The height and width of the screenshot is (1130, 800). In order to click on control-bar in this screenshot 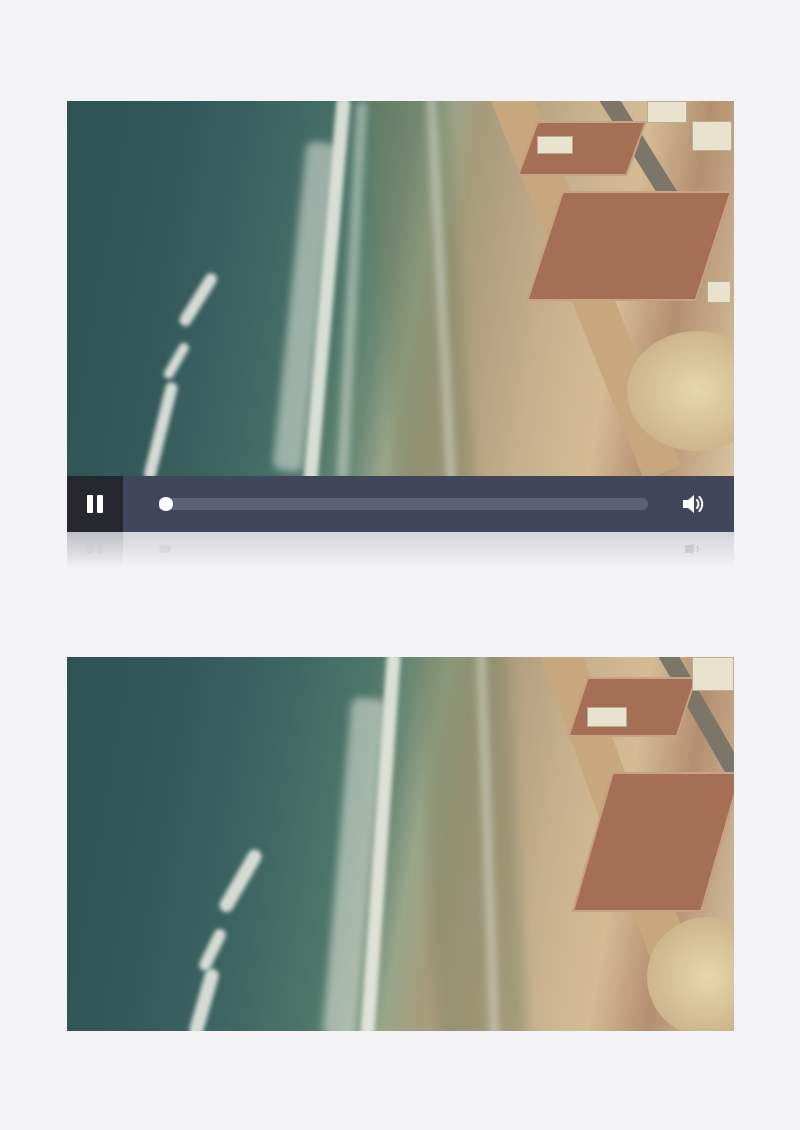, I will do `click(400, 504)`.